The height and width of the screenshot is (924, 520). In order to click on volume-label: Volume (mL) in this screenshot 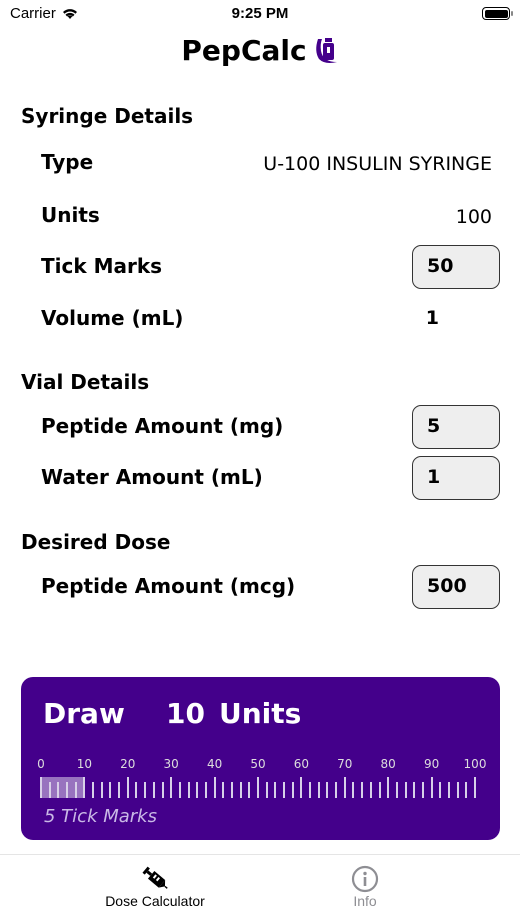, I will do `click(112, 318)`.